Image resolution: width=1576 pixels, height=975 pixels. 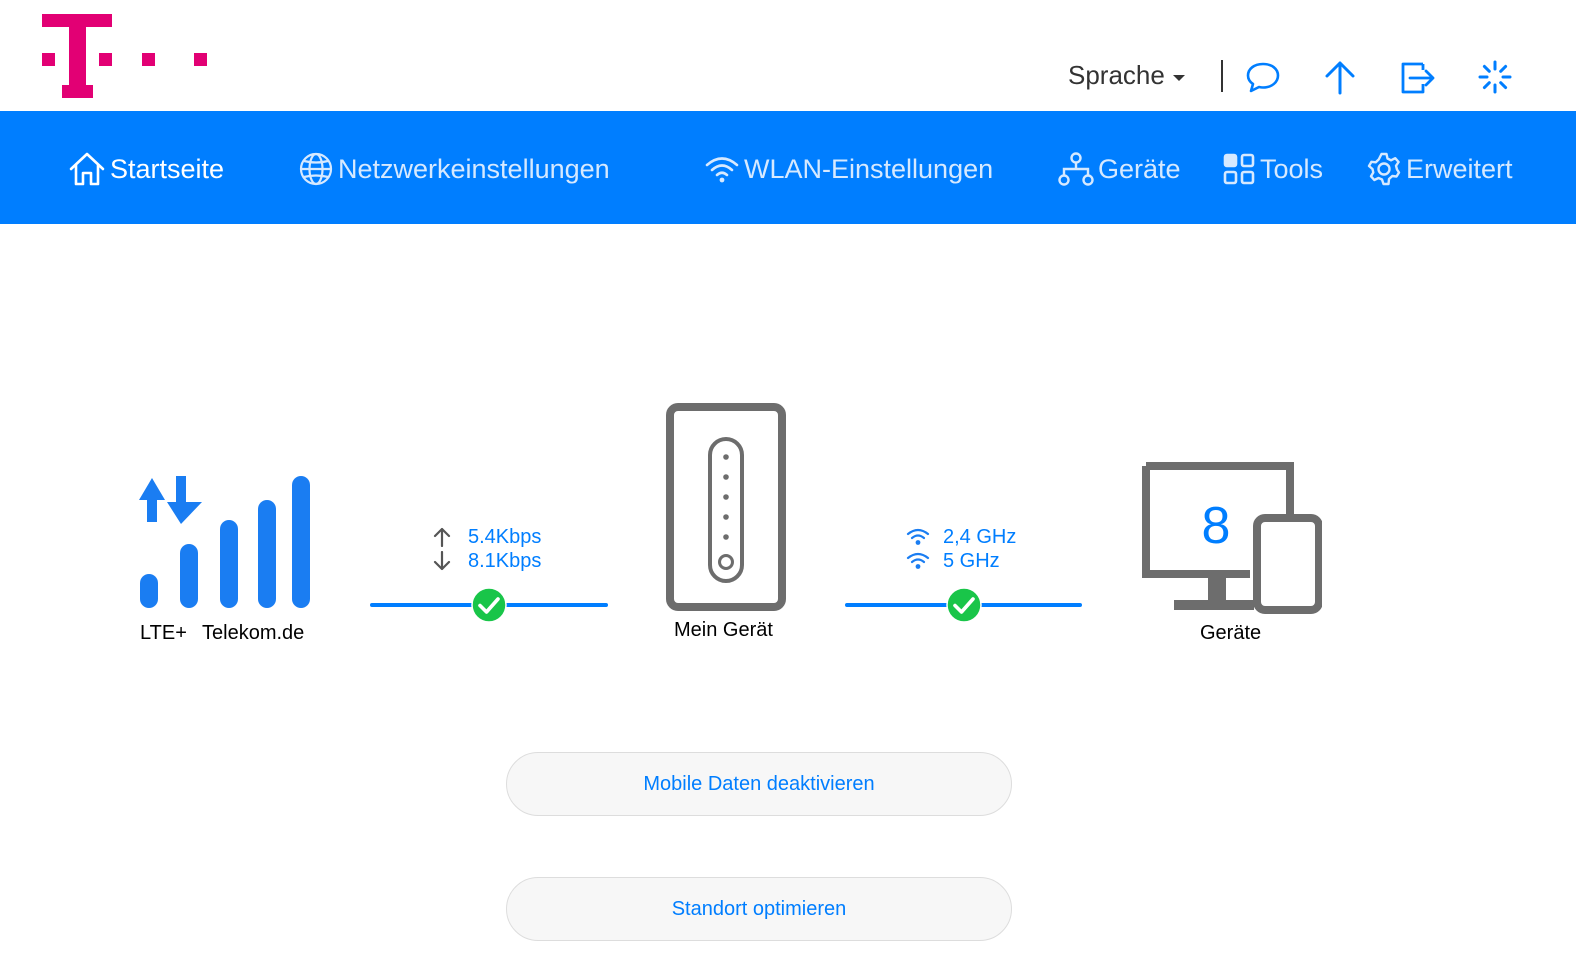 I want to click on wifi-connected-check-icon, so click(x=964, y=605).